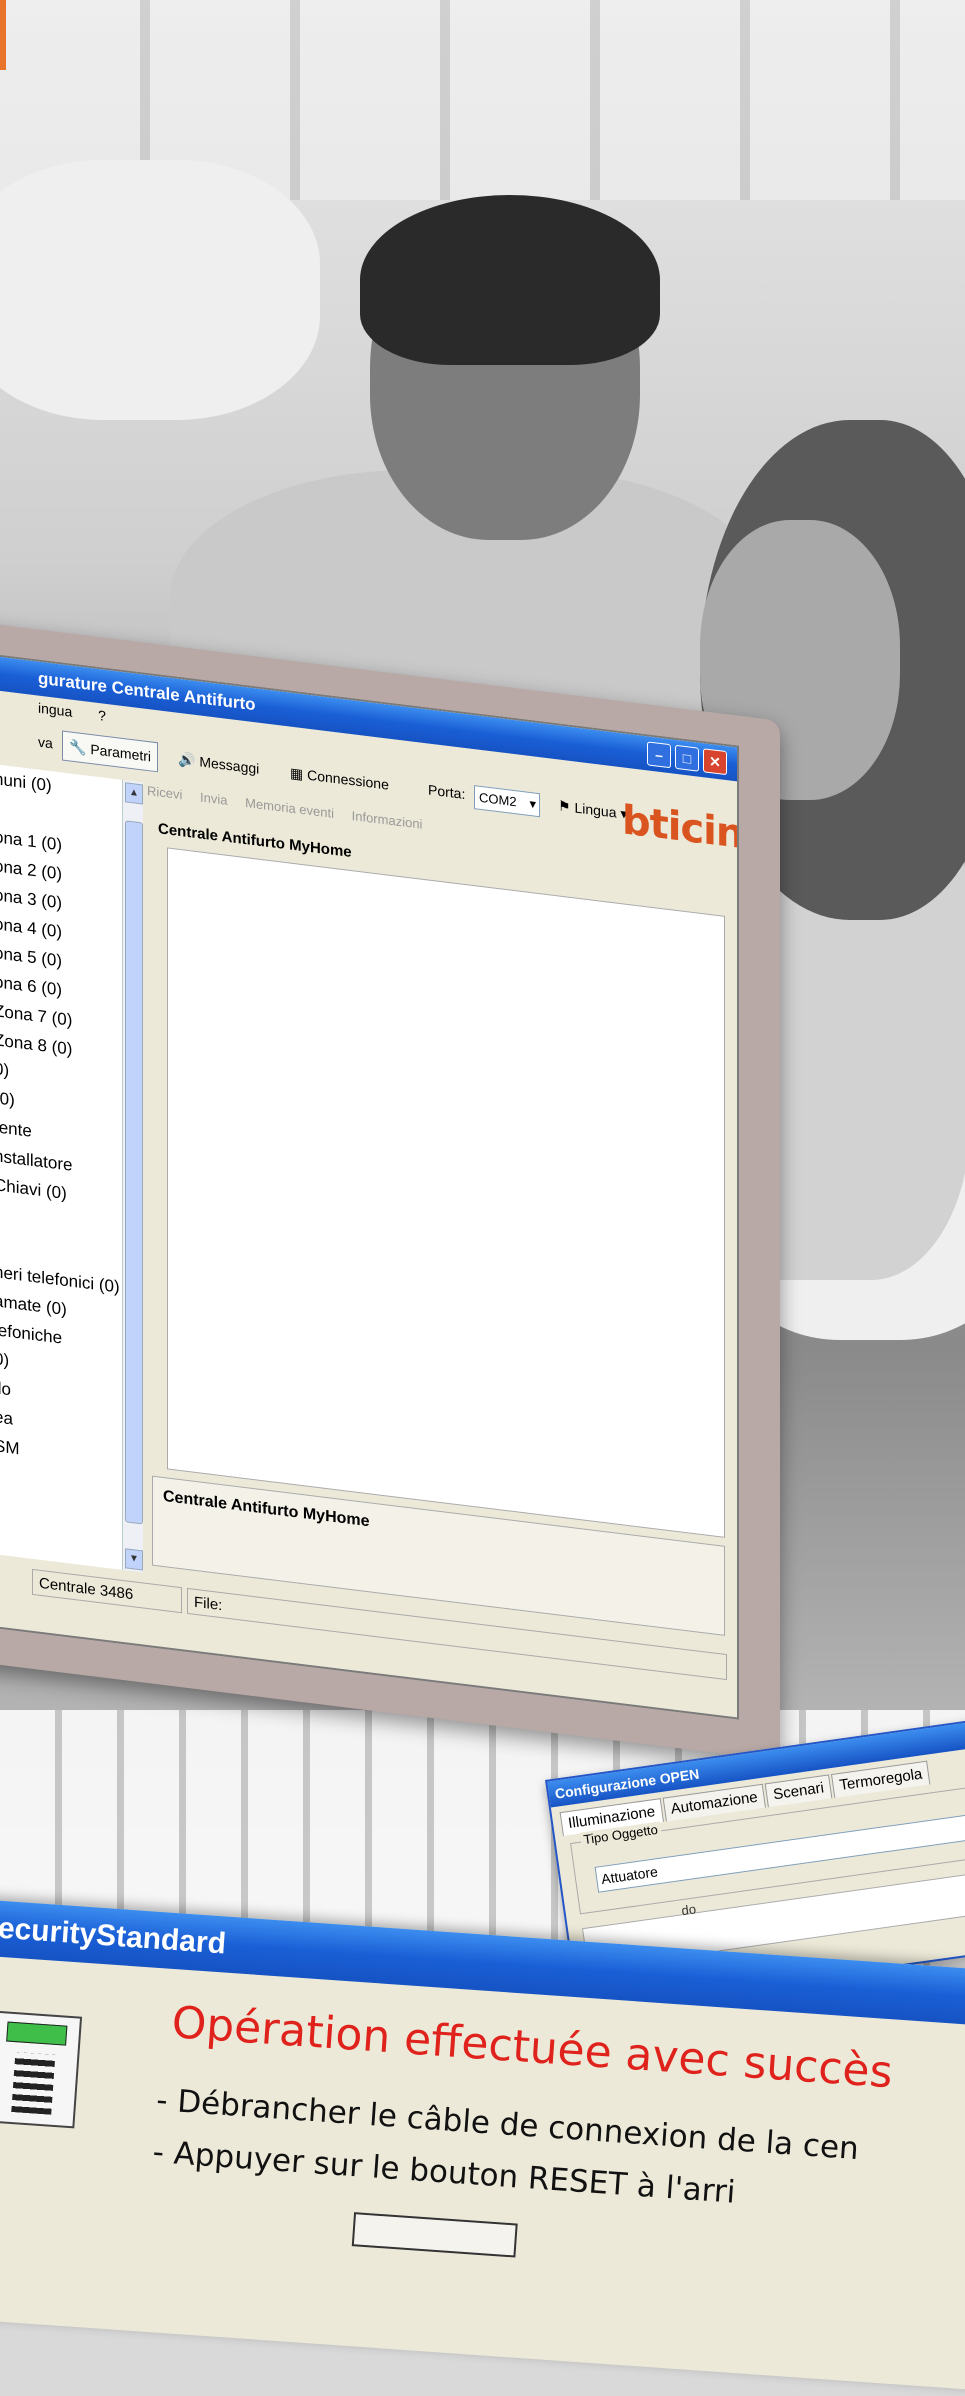 This screenshot has height=2396, width=965. What do you see at coordinates (798, 1791) in the screenshot?
I see `tab-scenari: Scenari` at bounding box center [798, 1791].